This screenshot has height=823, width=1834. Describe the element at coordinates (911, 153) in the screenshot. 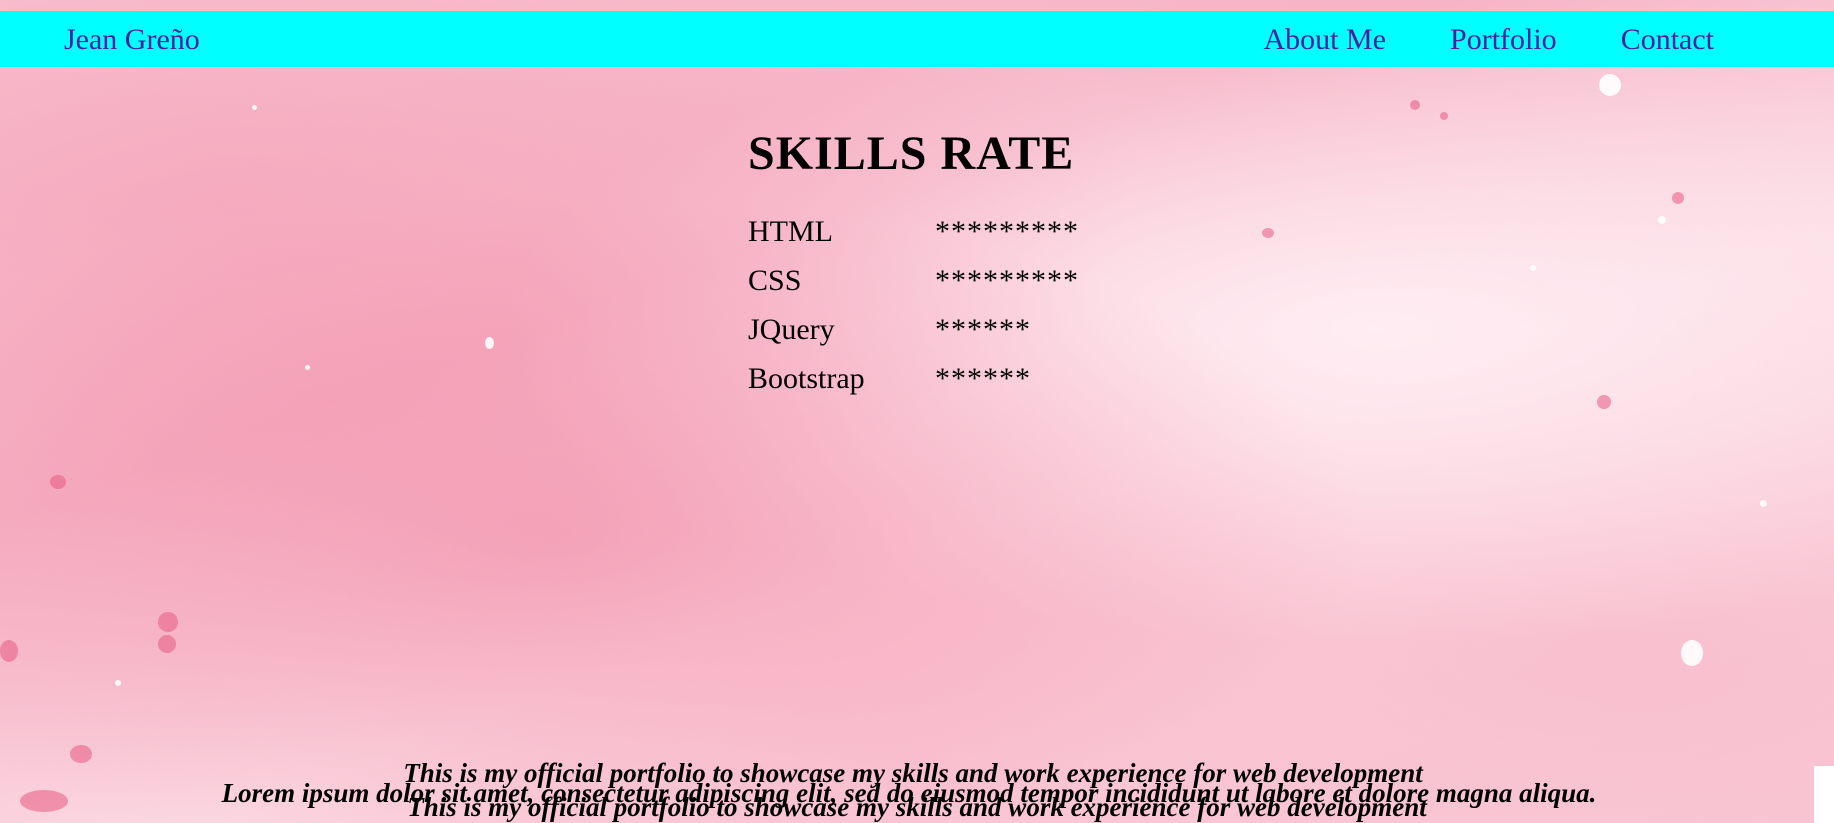

I see `skills-title: SKILLS RATE` at that location.